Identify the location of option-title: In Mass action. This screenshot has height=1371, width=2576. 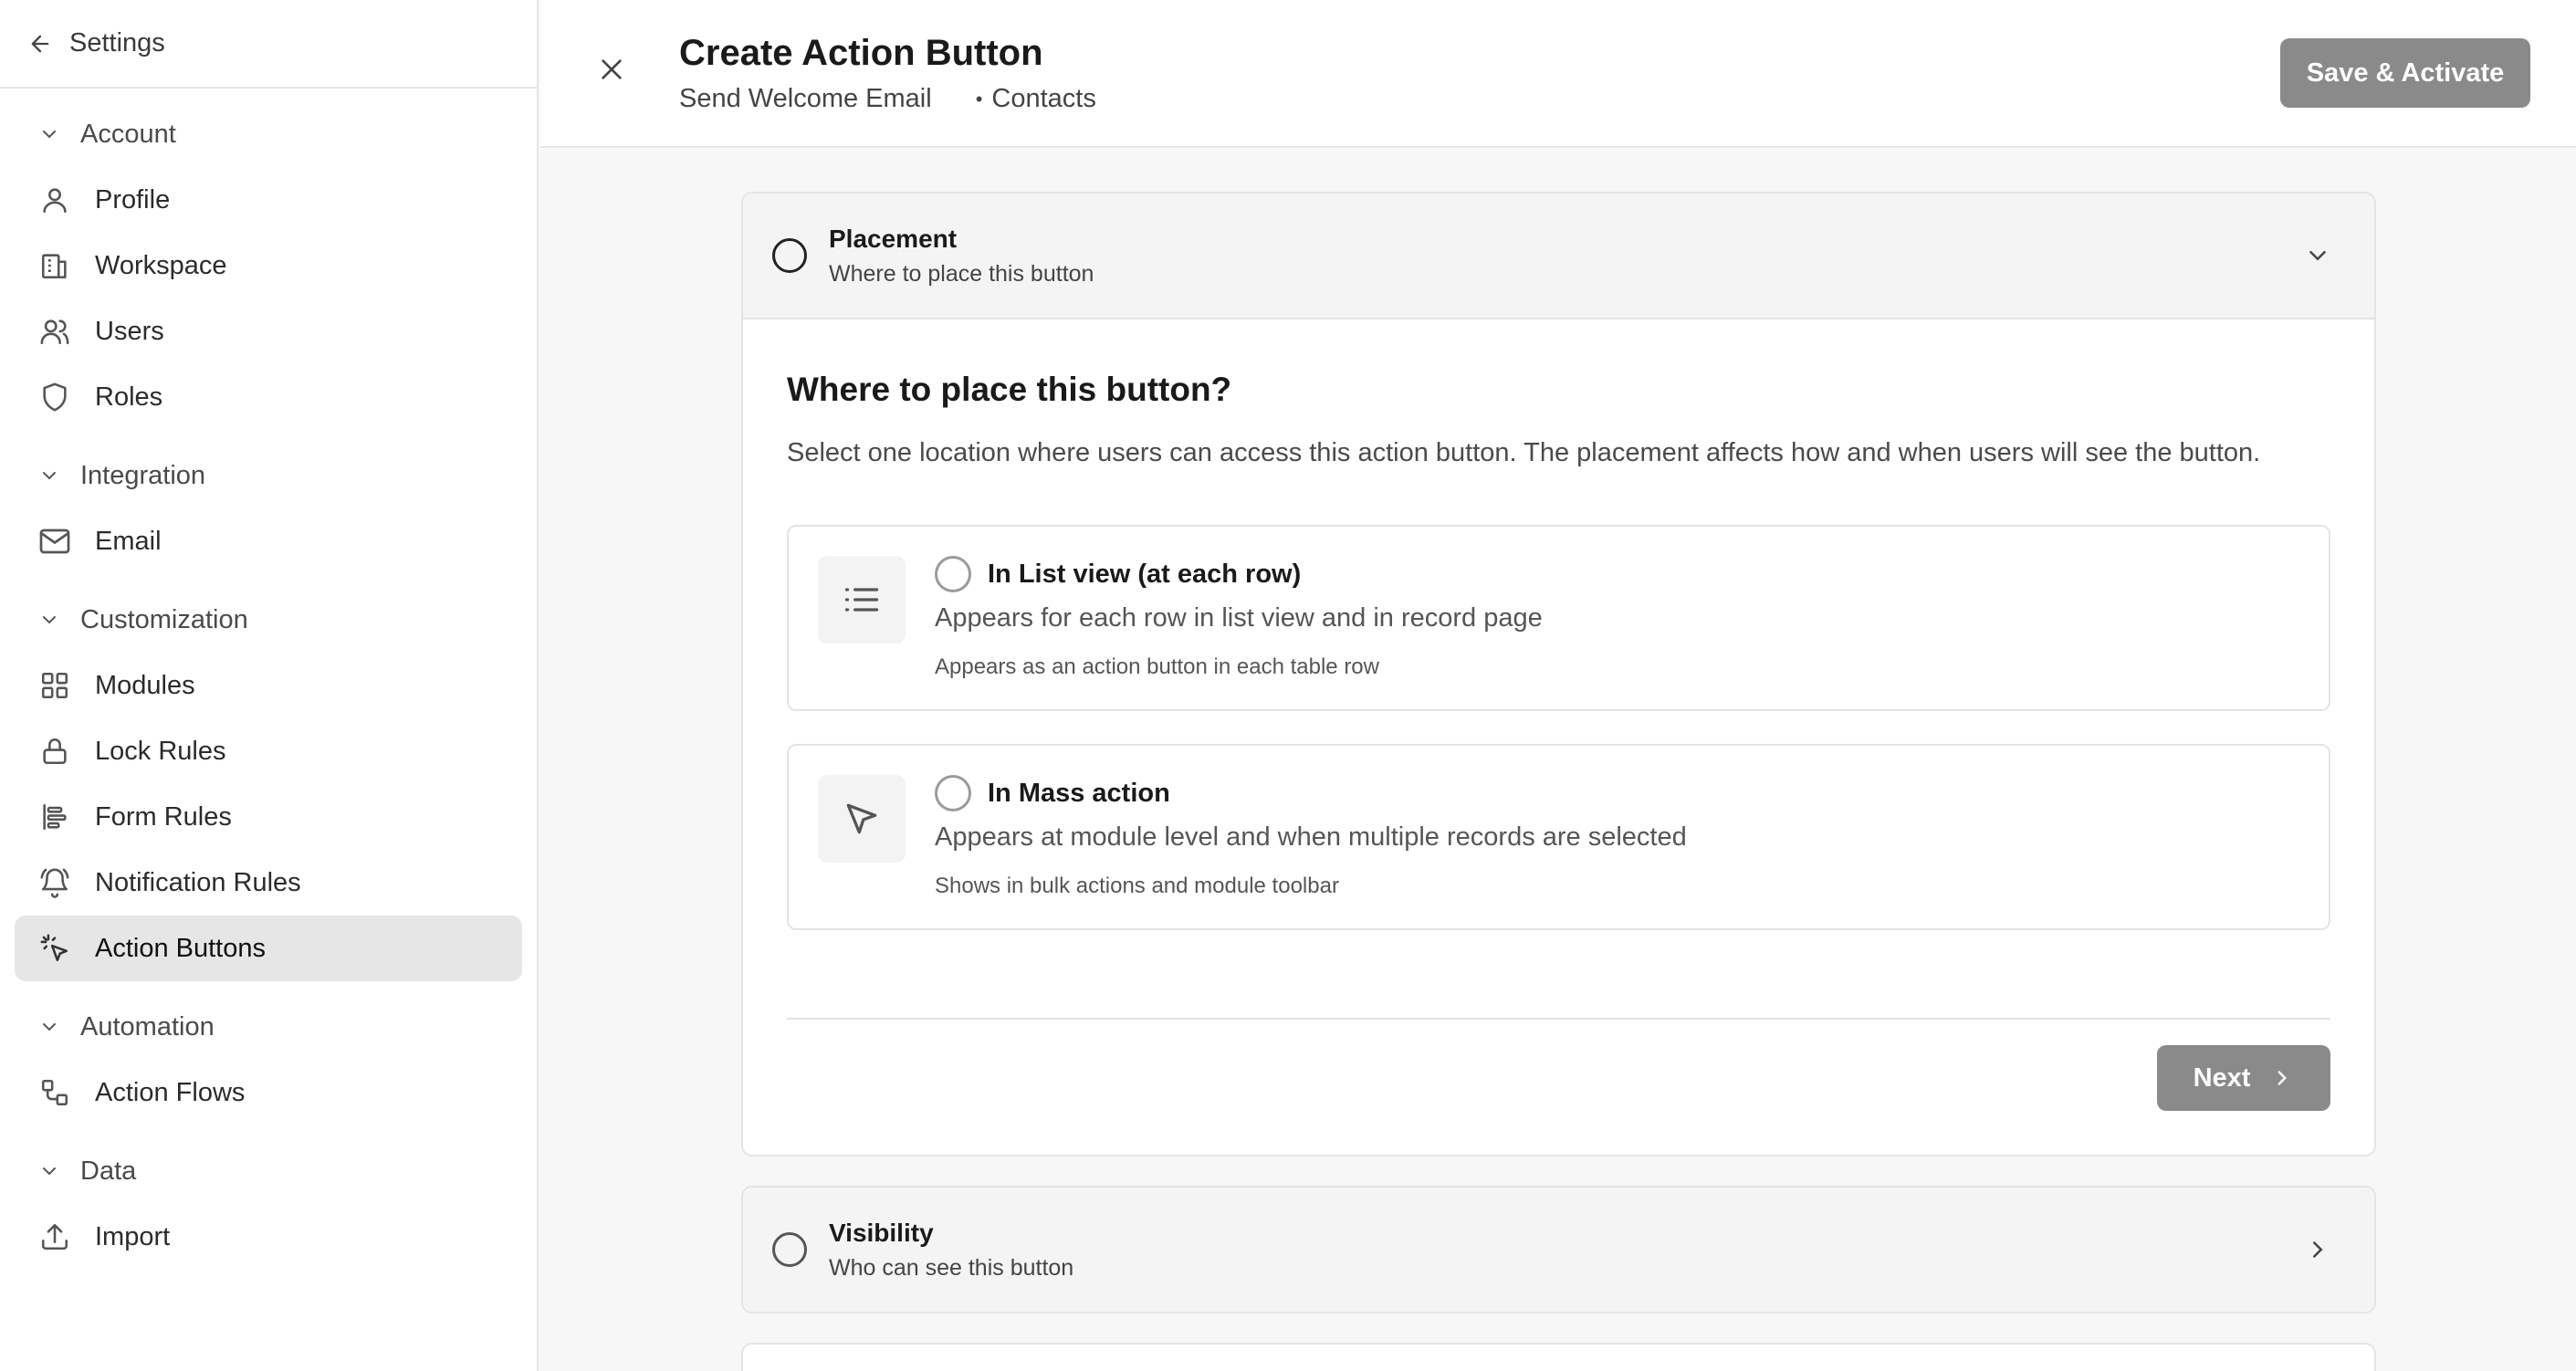
(1079, 793).